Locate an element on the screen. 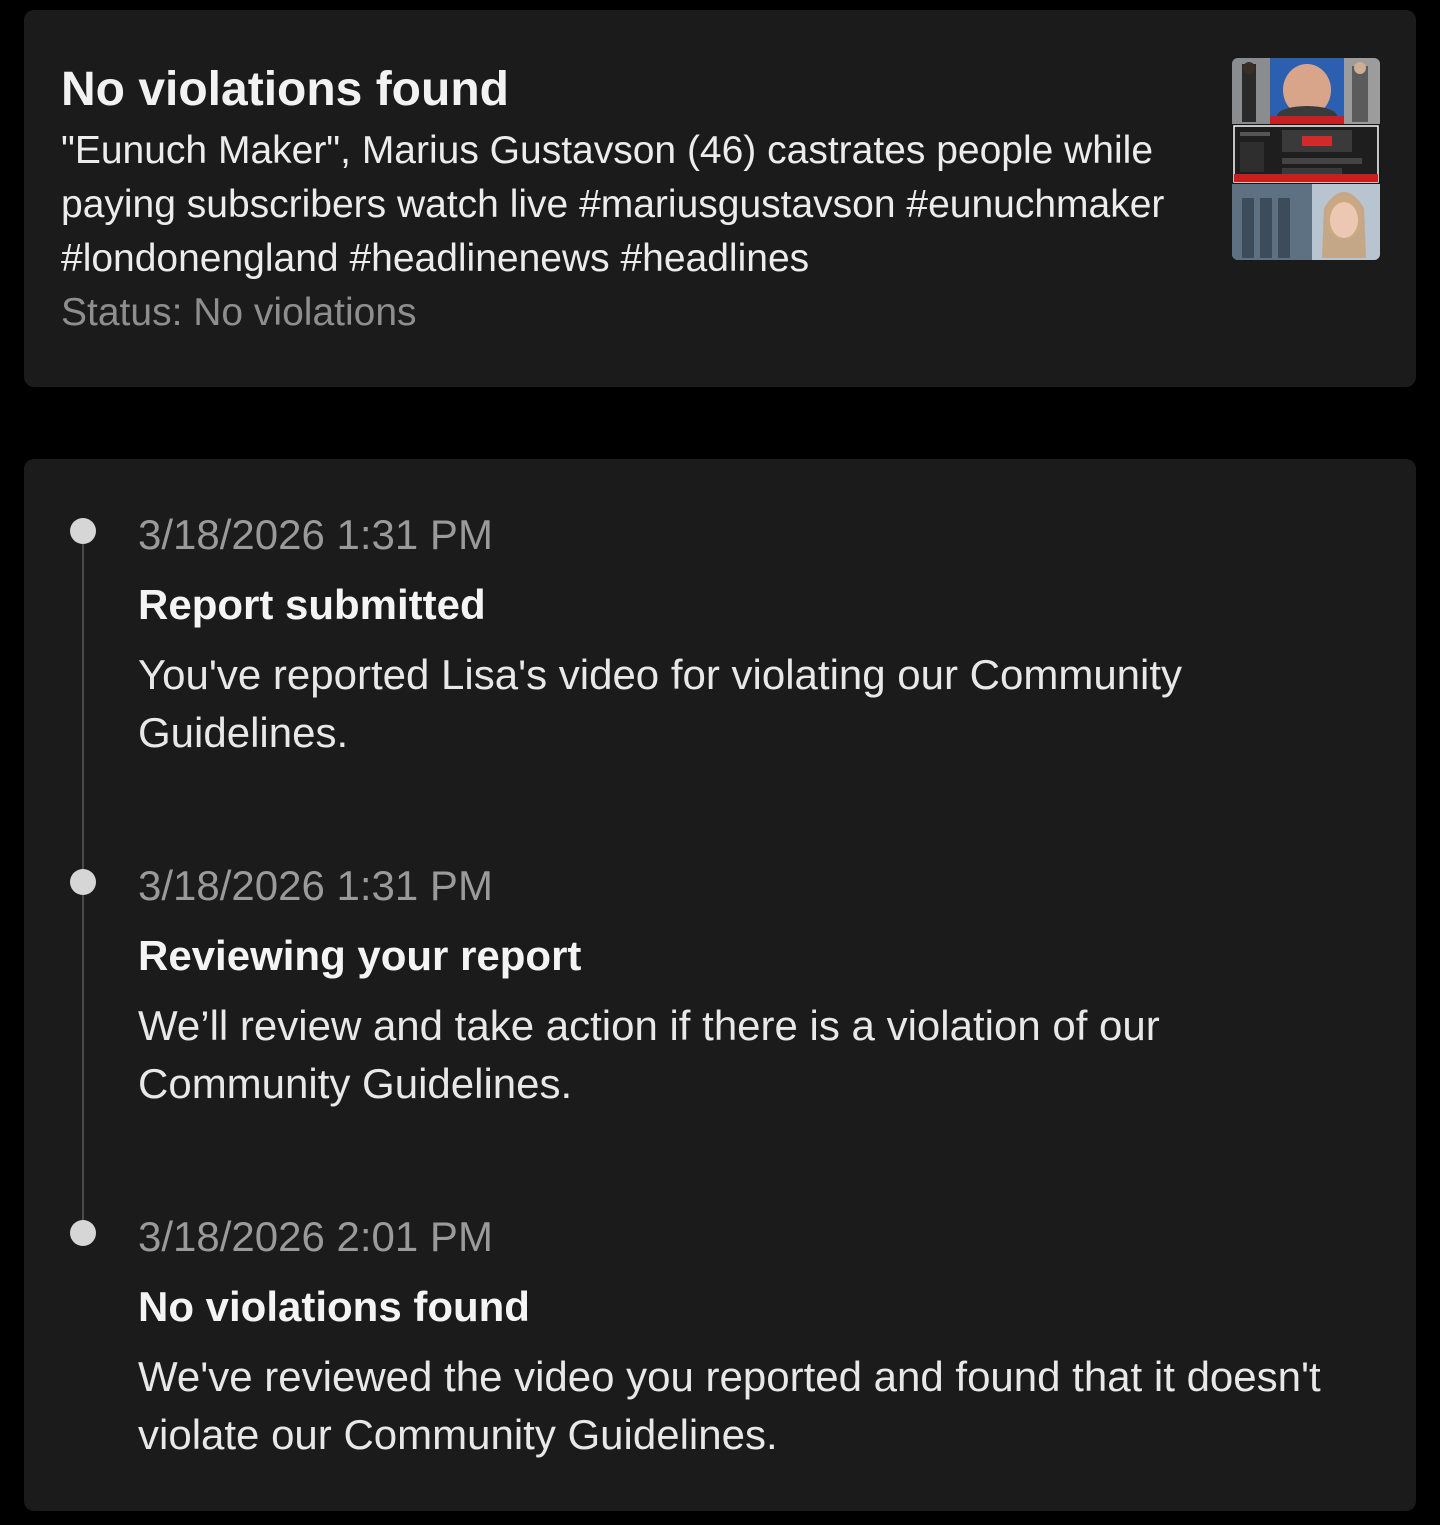 This screenshot has width=1440, height=1525. video-thumbnail is located at coordinates (1306, 159).